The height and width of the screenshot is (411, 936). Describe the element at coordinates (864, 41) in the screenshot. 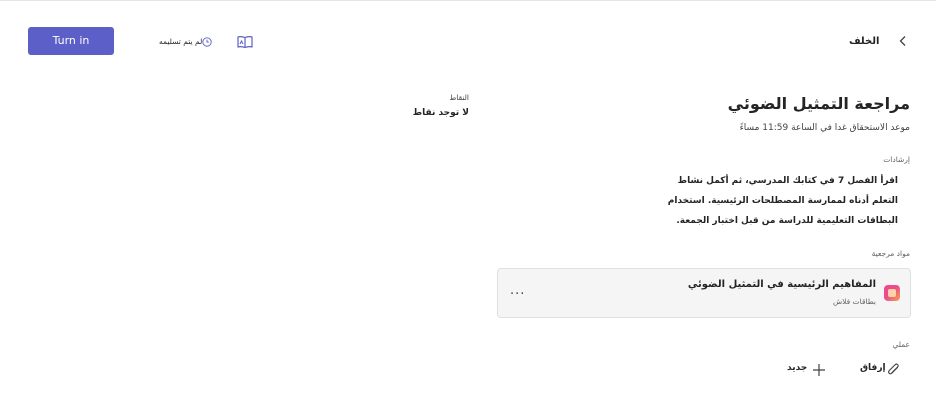

I see `back-label: الخلف` at that location.